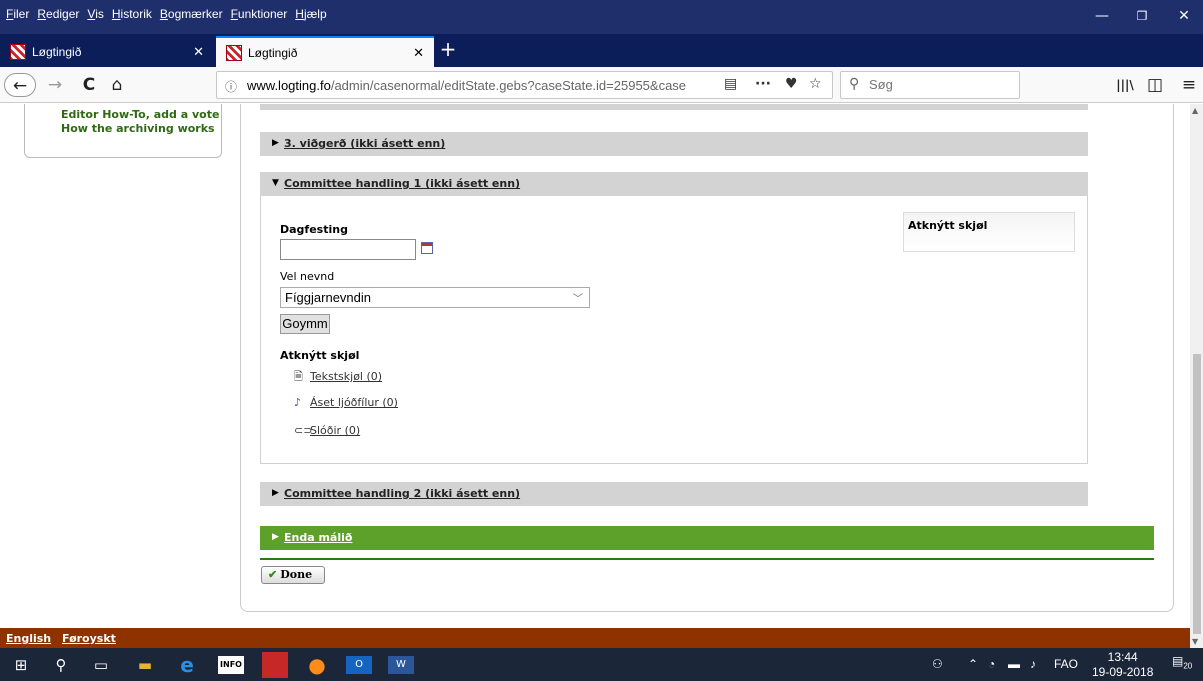 This screenshot has width=1203, height=681. What do you see at coordinates (305, 324) in the screenshot?
I see `save-button: Goymm` at bounding box center [305, 324].